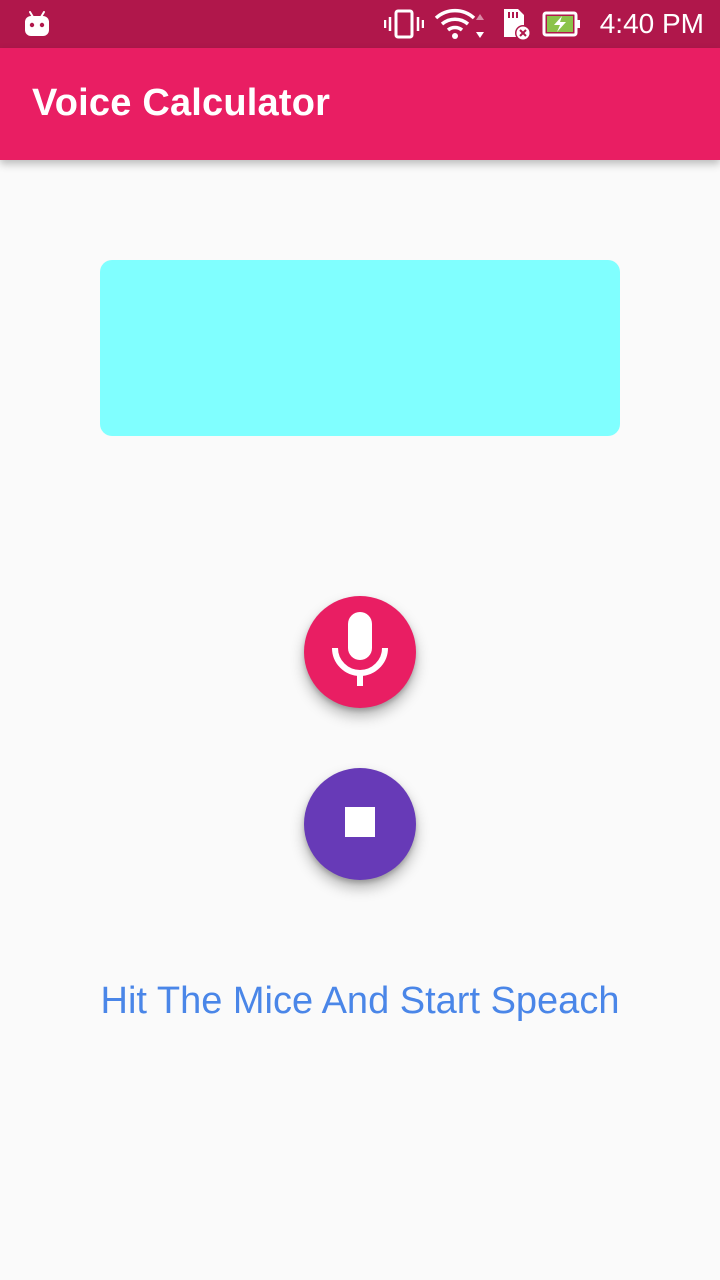 The width and height of the screenshot is (720, 1280). I want to click on stop-button, so click(360, 824).